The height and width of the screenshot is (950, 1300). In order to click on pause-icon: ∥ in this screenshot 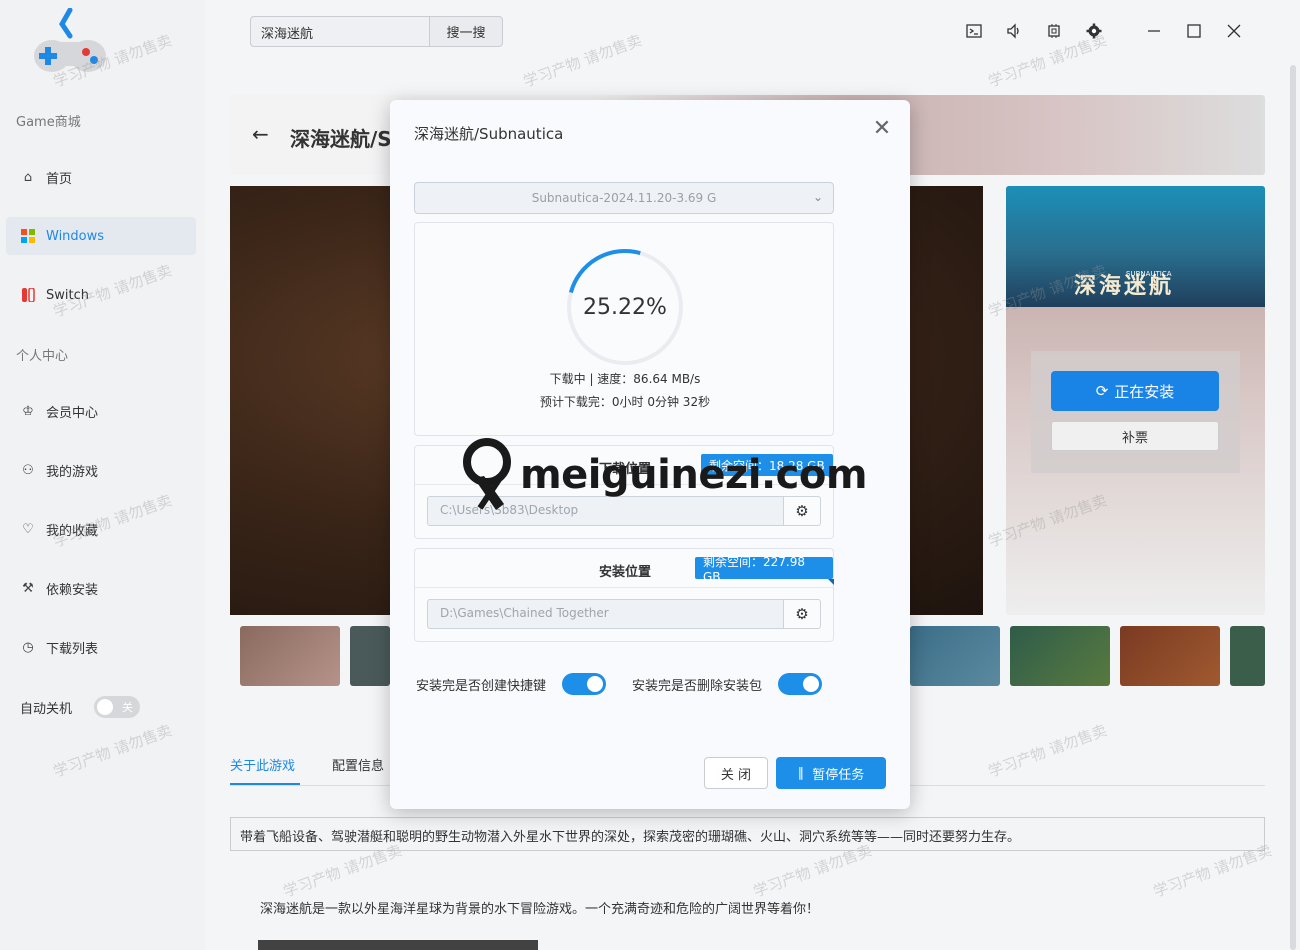, I will do `click(801, 773)`.